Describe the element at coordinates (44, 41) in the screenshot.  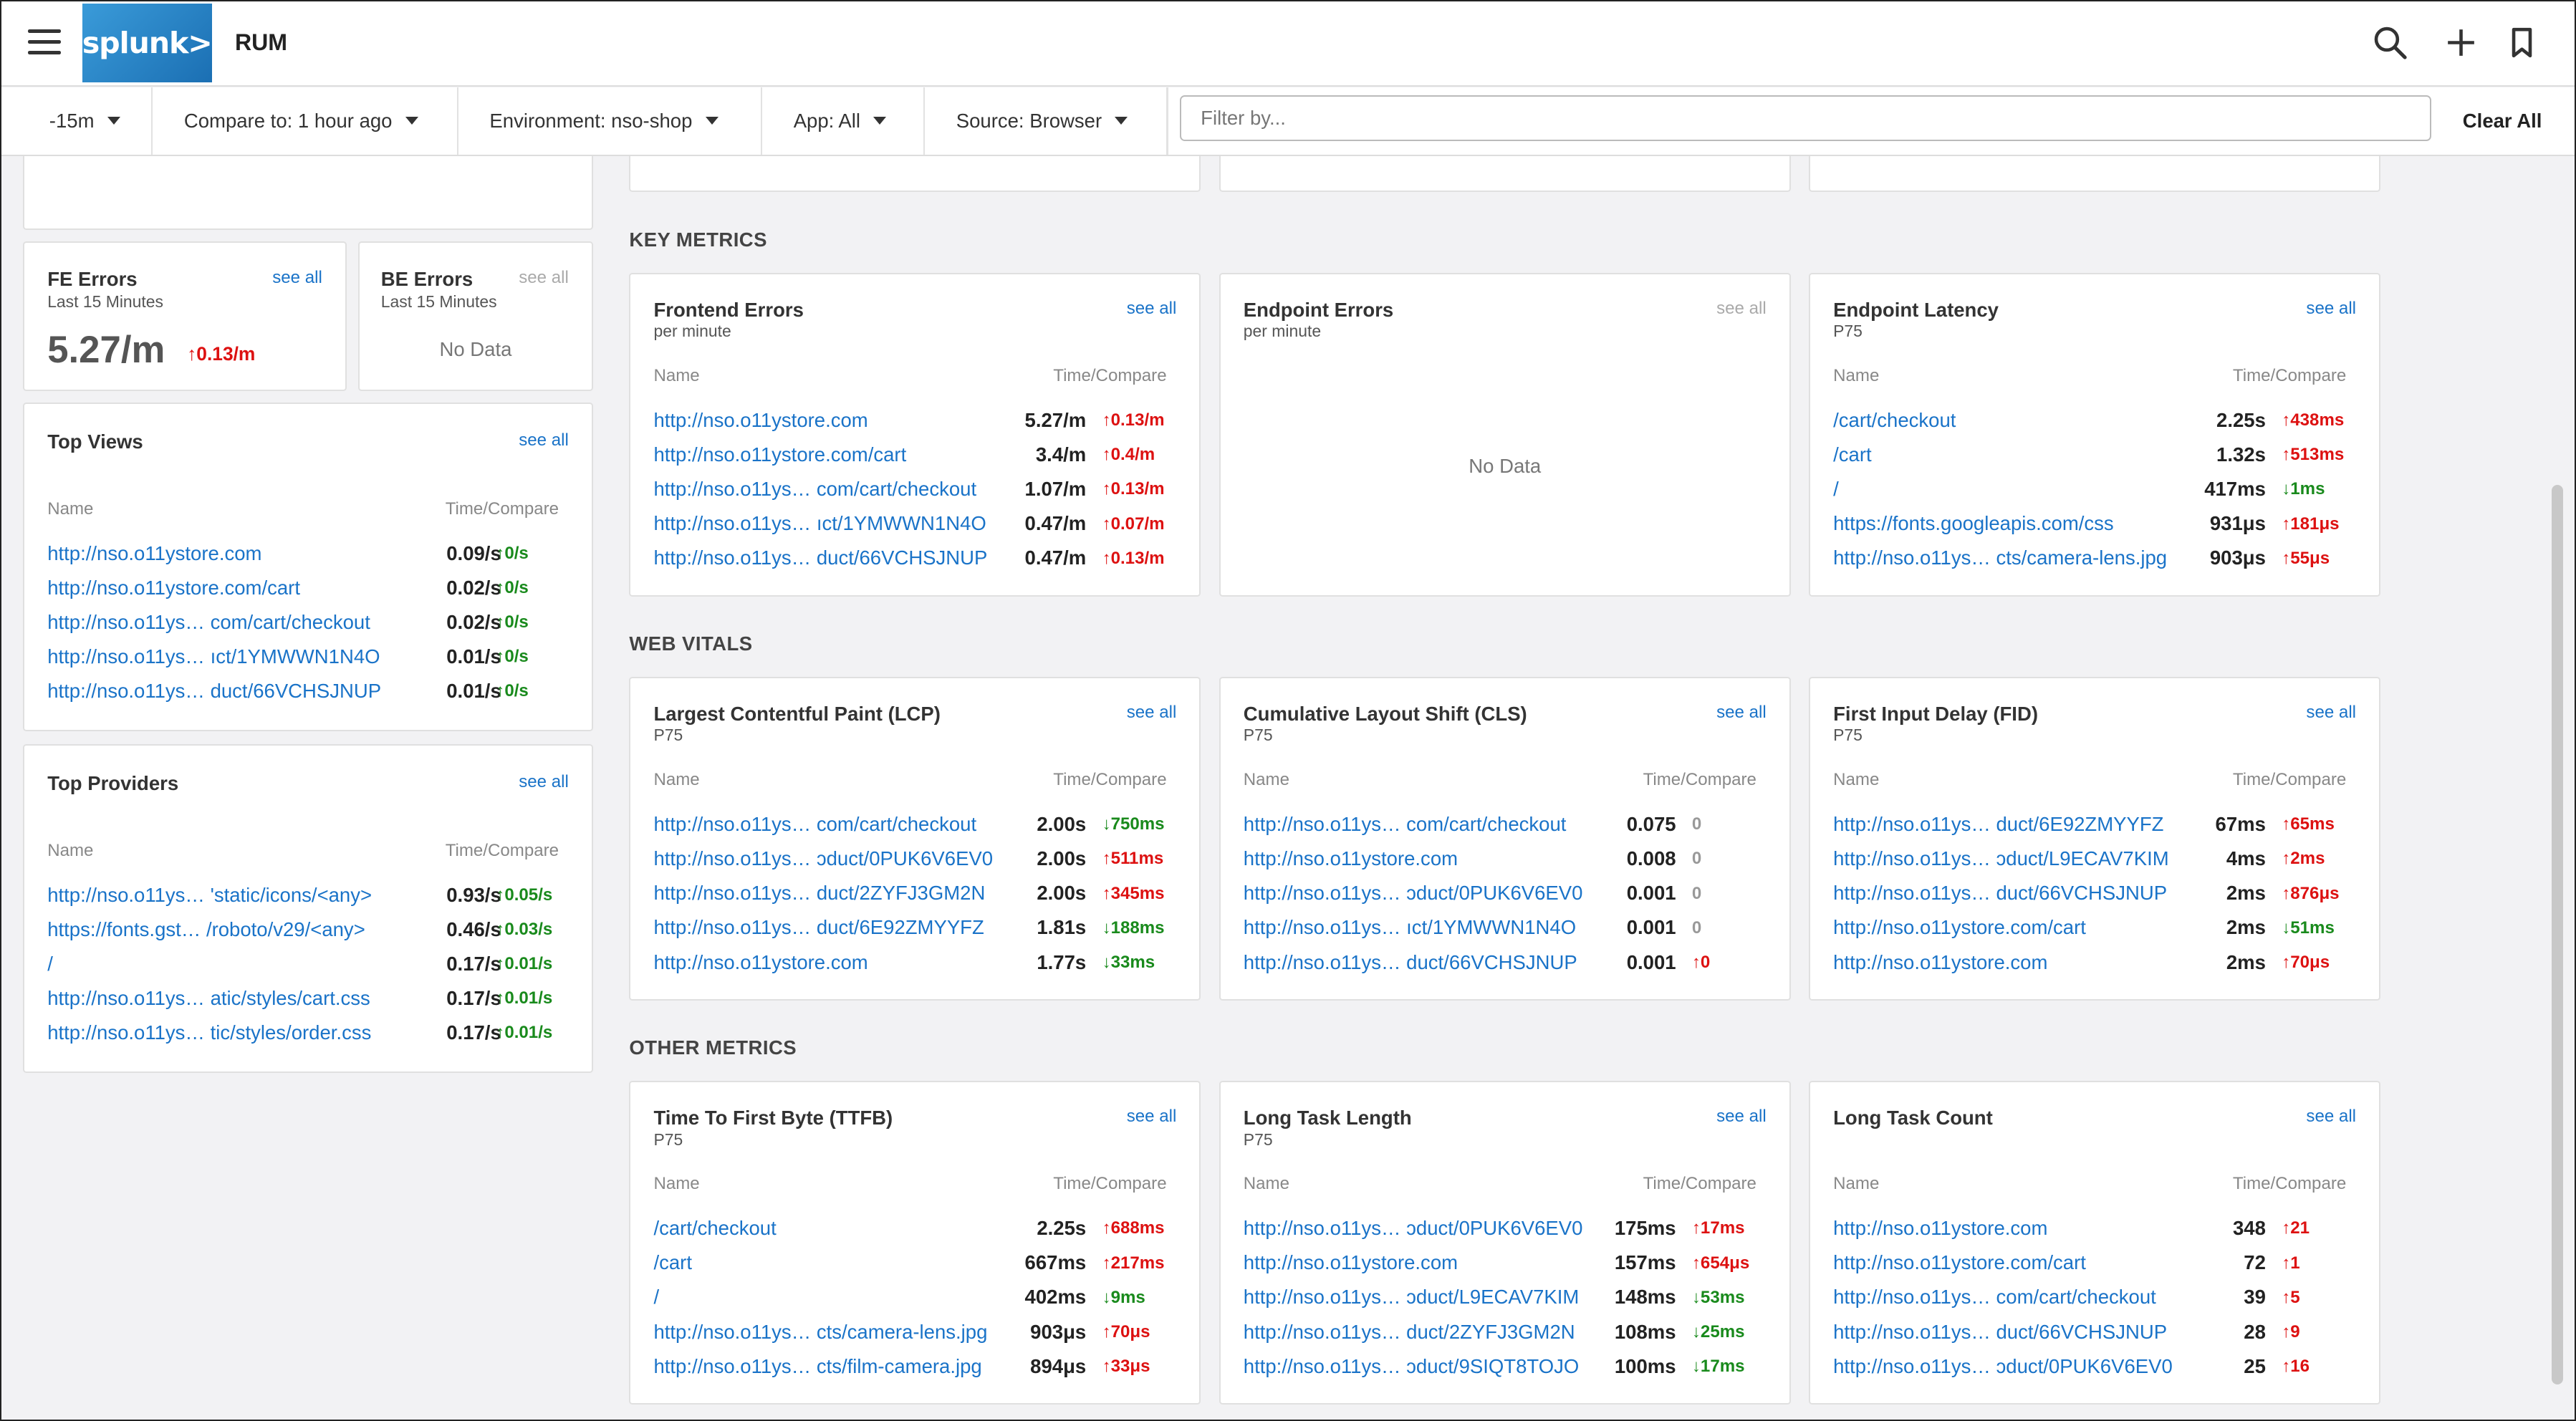
I see `menu-icon` at that location.